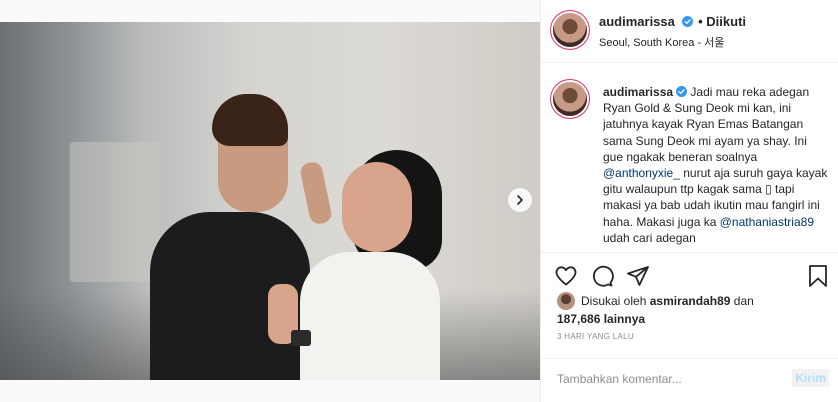 The height and width of the screenshot is (402, 838). I want to click on share-button, so click(638, 276).